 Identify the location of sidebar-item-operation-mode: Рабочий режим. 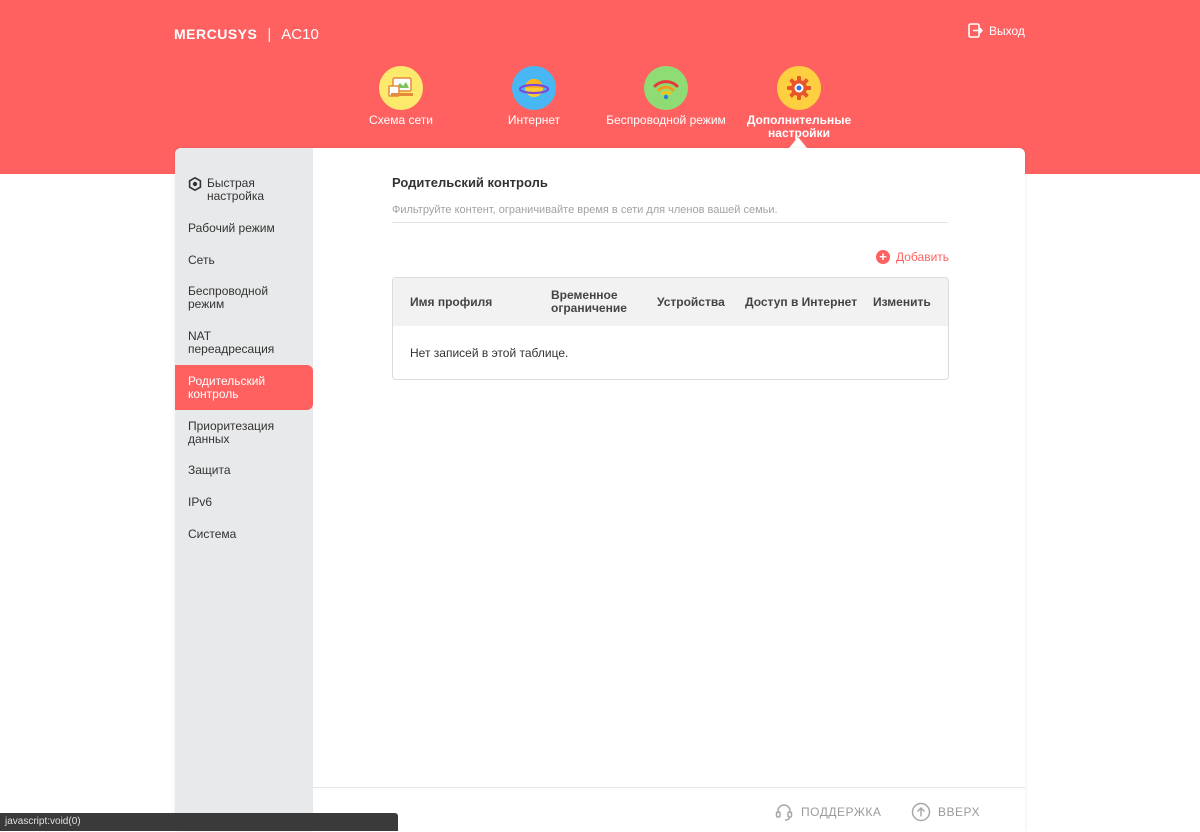
(244, 228).